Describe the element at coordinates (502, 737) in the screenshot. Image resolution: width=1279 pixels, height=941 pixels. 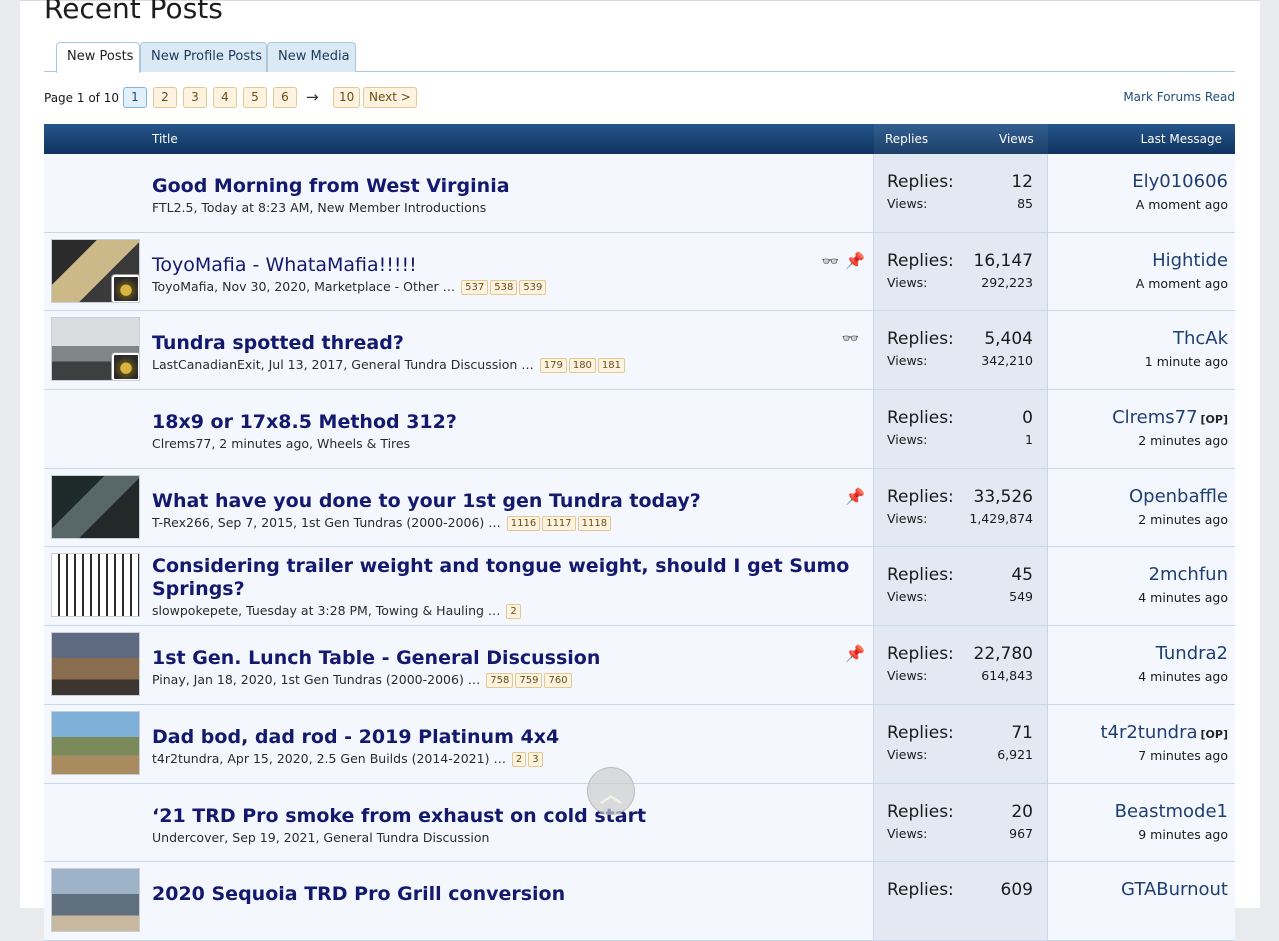
I see `thread-title-link: Dad bod, dad rod - 2019 Platinum 4x4` at that location.